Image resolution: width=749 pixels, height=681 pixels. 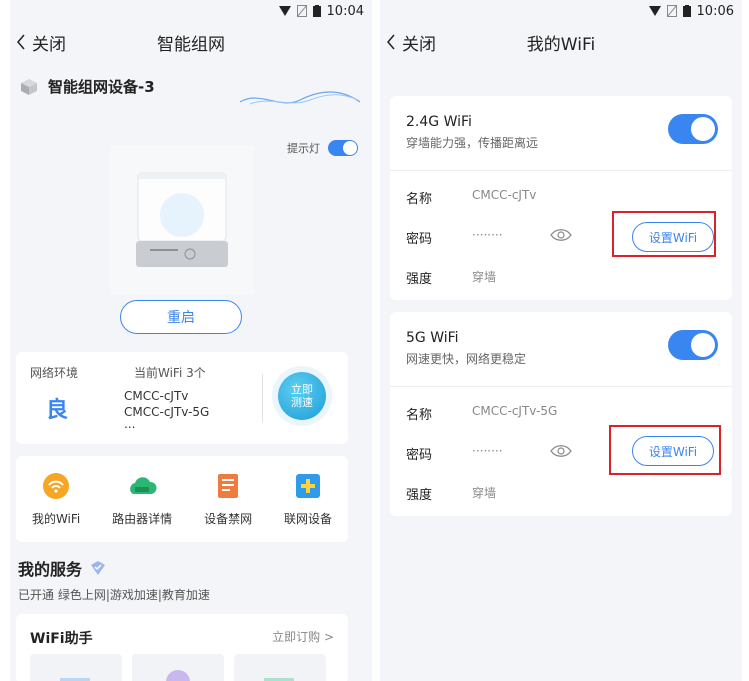 I want to click on verified-badge-icon, so click(x=98, y=568).